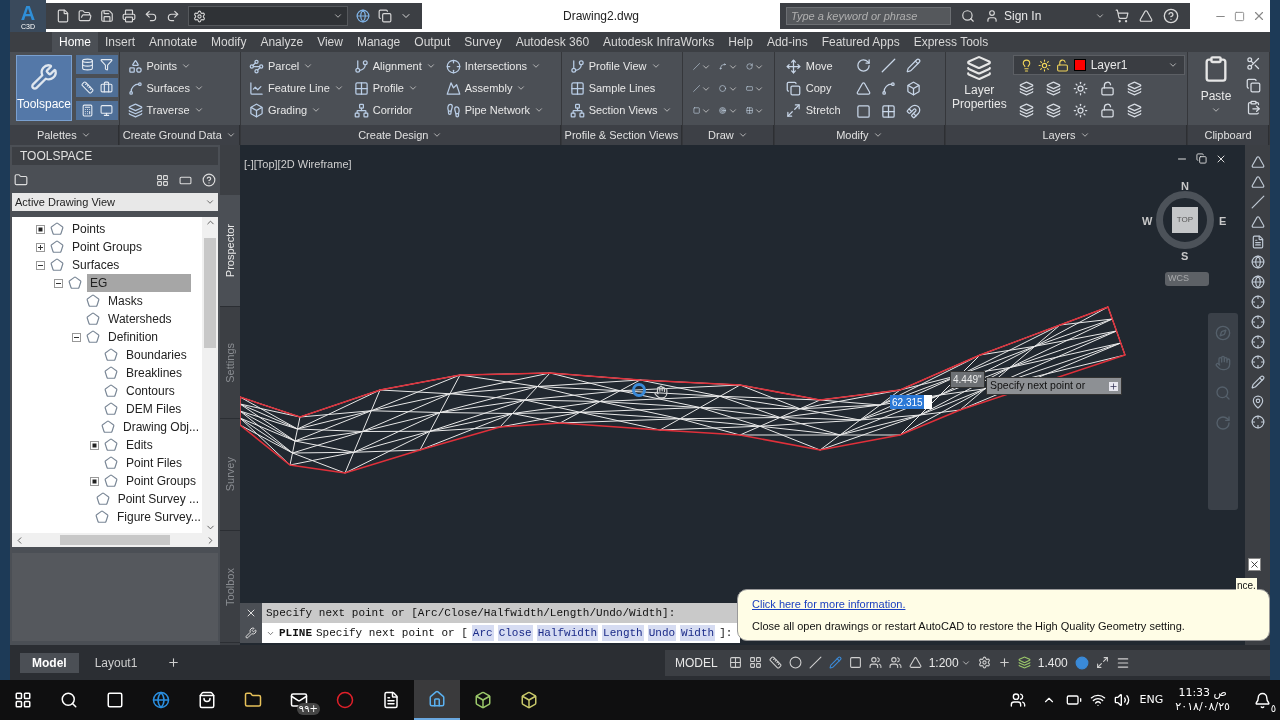 Image resolution: width=1280 pixels, height=720 pixels. I want to click on command-name: PLINE, so click(295, 633).